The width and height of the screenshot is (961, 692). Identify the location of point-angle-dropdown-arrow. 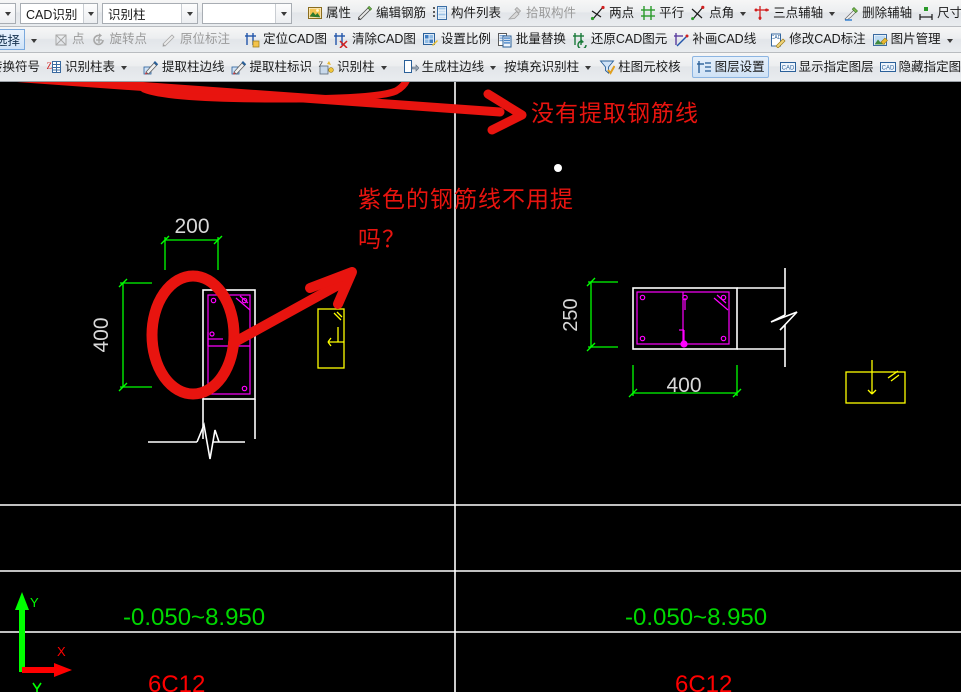
(743, 14).